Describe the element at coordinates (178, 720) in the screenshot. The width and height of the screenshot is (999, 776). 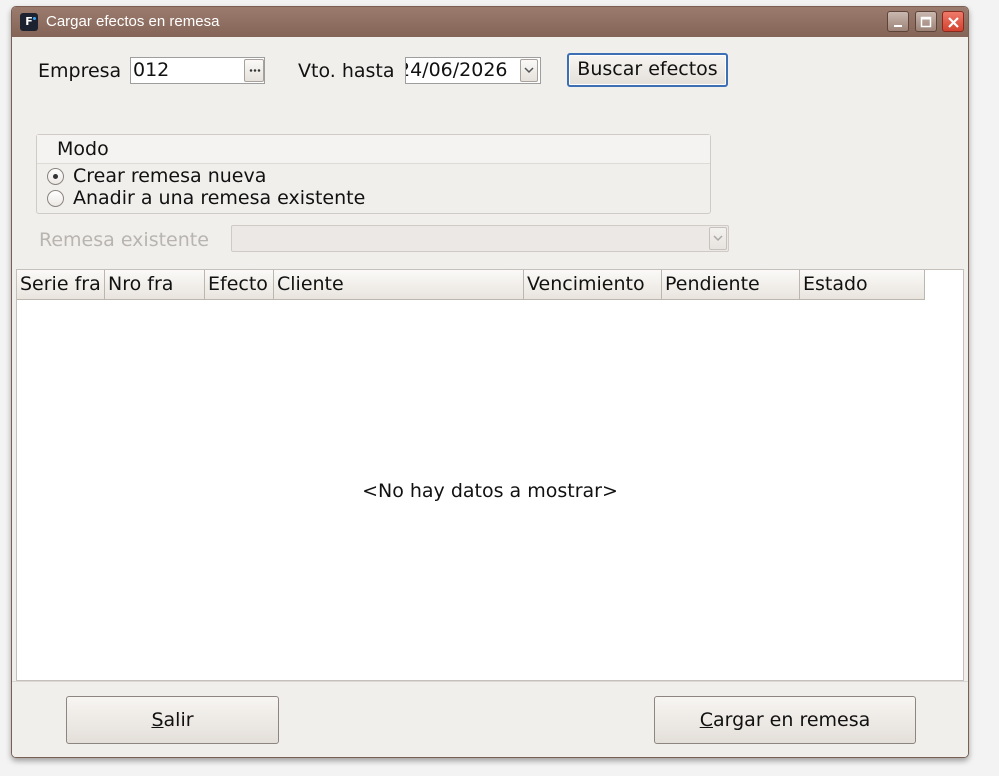
I see `exit-label: alir` at that location.